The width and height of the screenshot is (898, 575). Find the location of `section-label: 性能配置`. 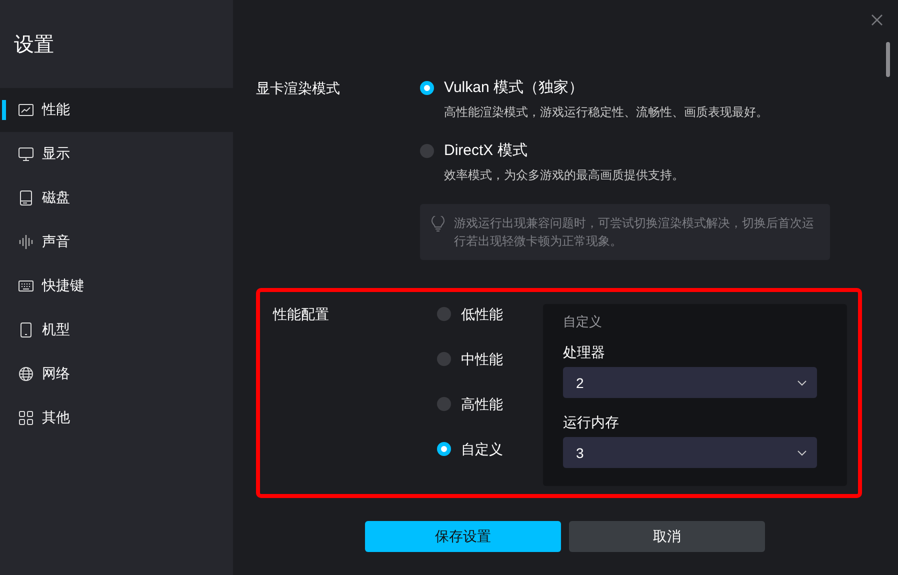

section-label: 性能配置 is located at coordinates (301, 314).